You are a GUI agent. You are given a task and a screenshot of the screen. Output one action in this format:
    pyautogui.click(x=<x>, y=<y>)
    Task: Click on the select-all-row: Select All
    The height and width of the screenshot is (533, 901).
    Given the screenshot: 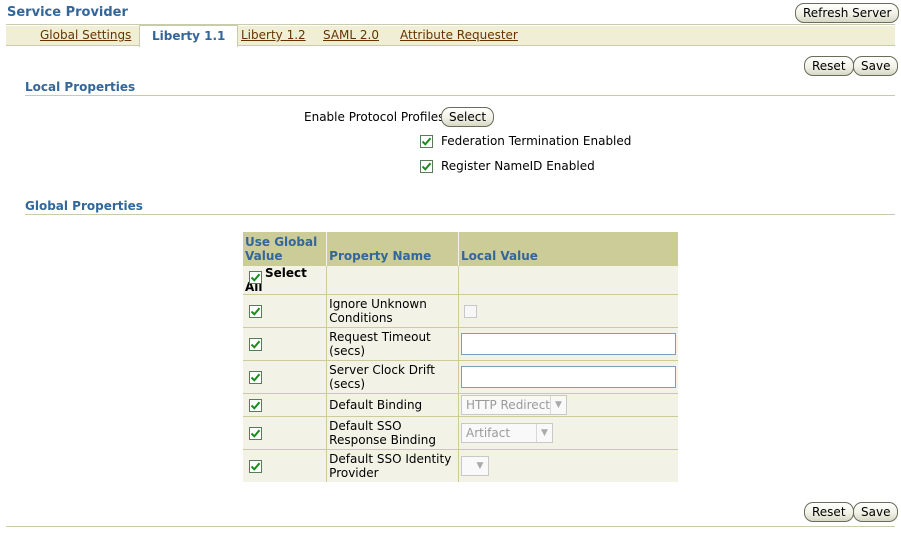 What is the action you would take?
    pyautogui.click(x=460, y=279)
    